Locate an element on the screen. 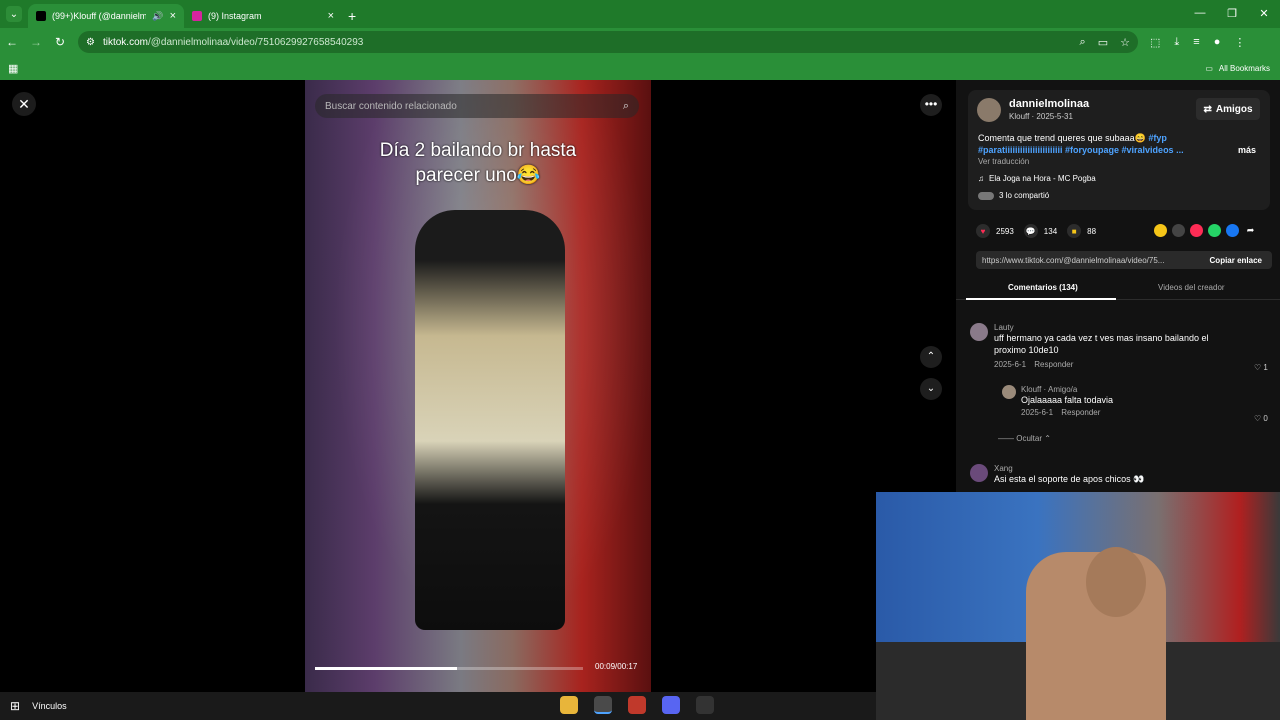  file-explorer-icon is located at coordinates (569, 705).